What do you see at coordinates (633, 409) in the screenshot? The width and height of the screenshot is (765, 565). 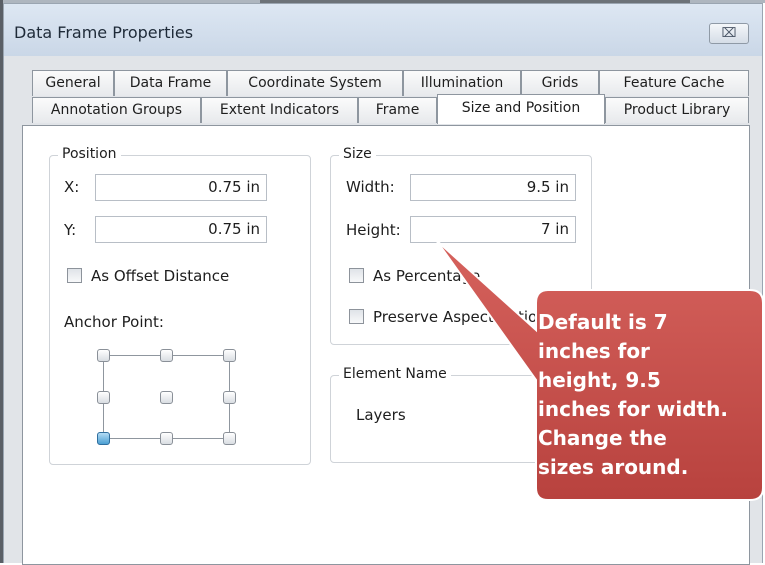 I see `callout-line: inches for width.` at bounding box center [633, 409].